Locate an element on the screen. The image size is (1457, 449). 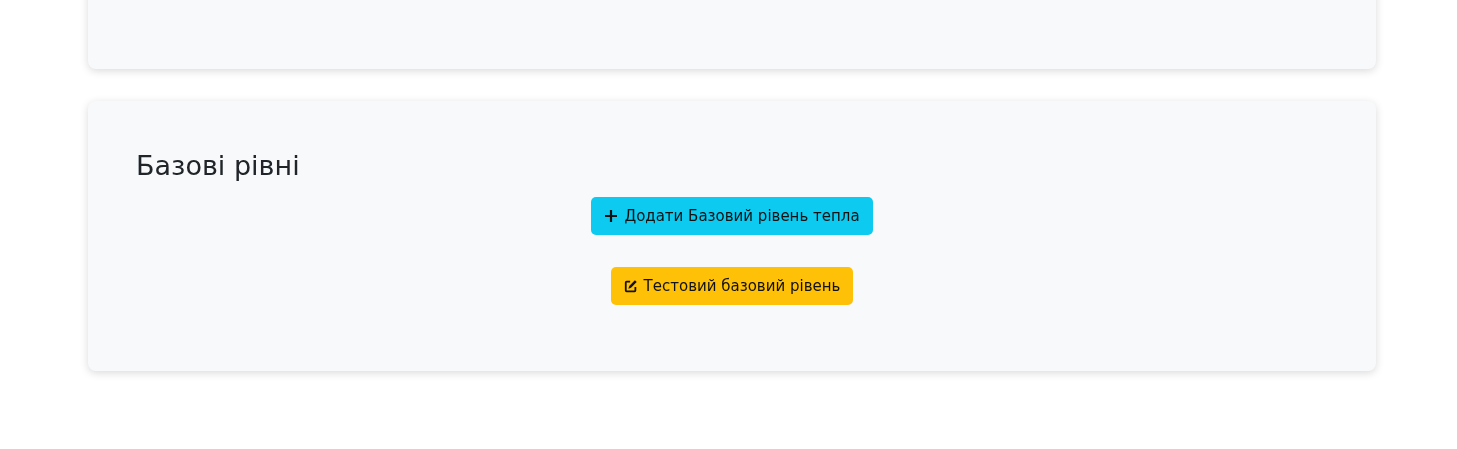
add-button: Додати Базовий рівень тепла is located at coordinates (732, 216).